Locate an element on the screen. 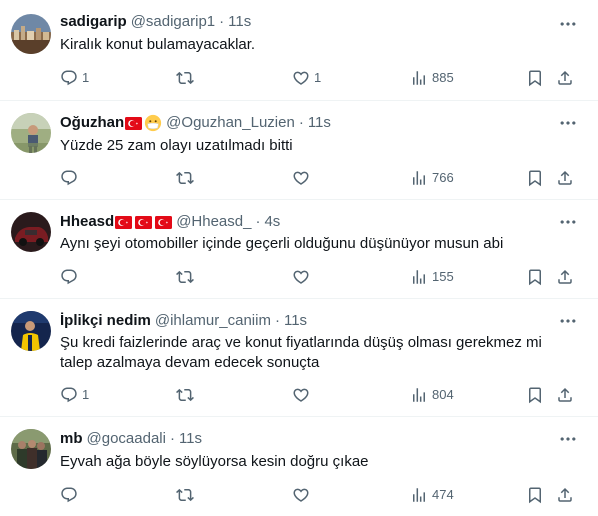 Image resolution: width=598 pixels, height=516 pixels. display-name: Hheasd is located at coordinates (87, 222).